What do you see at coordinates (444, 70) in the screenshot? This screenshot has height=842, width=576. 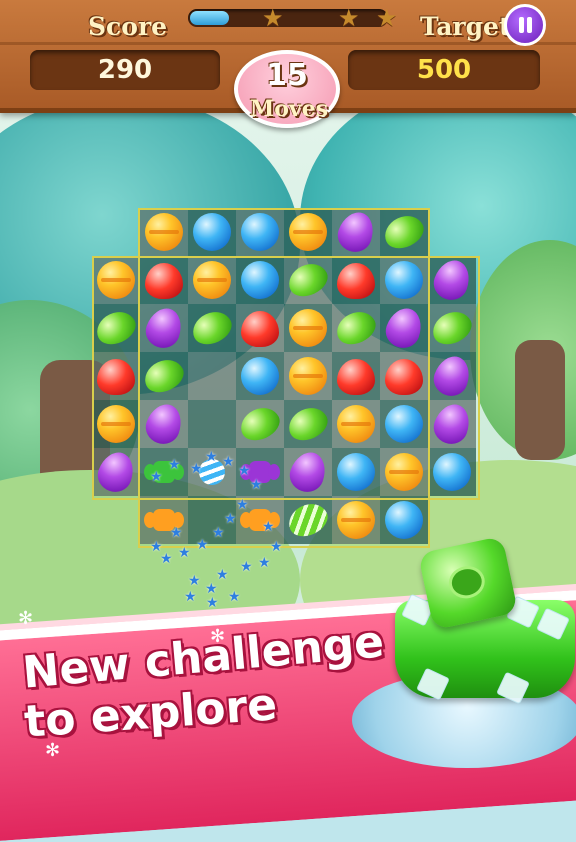 I see `target-value: 500` at bounding box center [444, 70].